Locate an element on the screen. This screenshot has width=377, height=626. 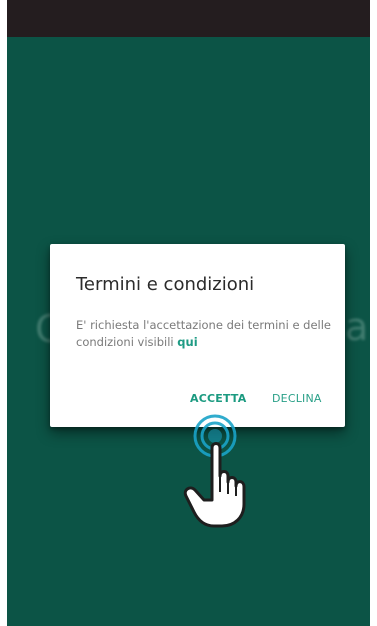
pointing-hand-icon is located at coordinates (214, 485).